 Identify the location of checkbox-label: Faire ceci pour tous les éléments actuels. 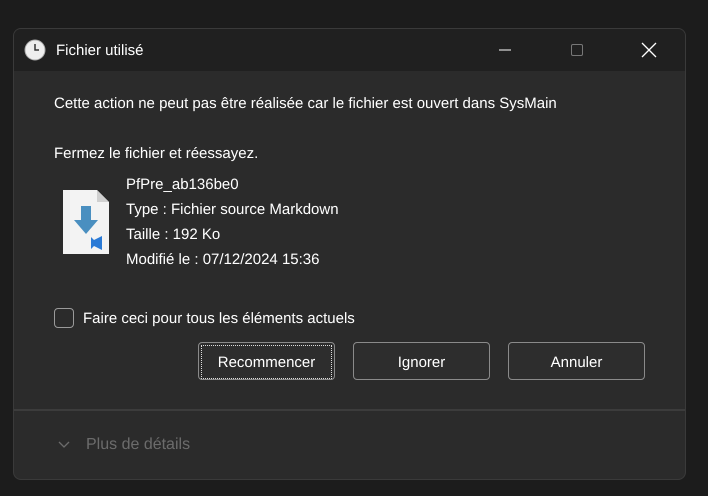
(219, 318).